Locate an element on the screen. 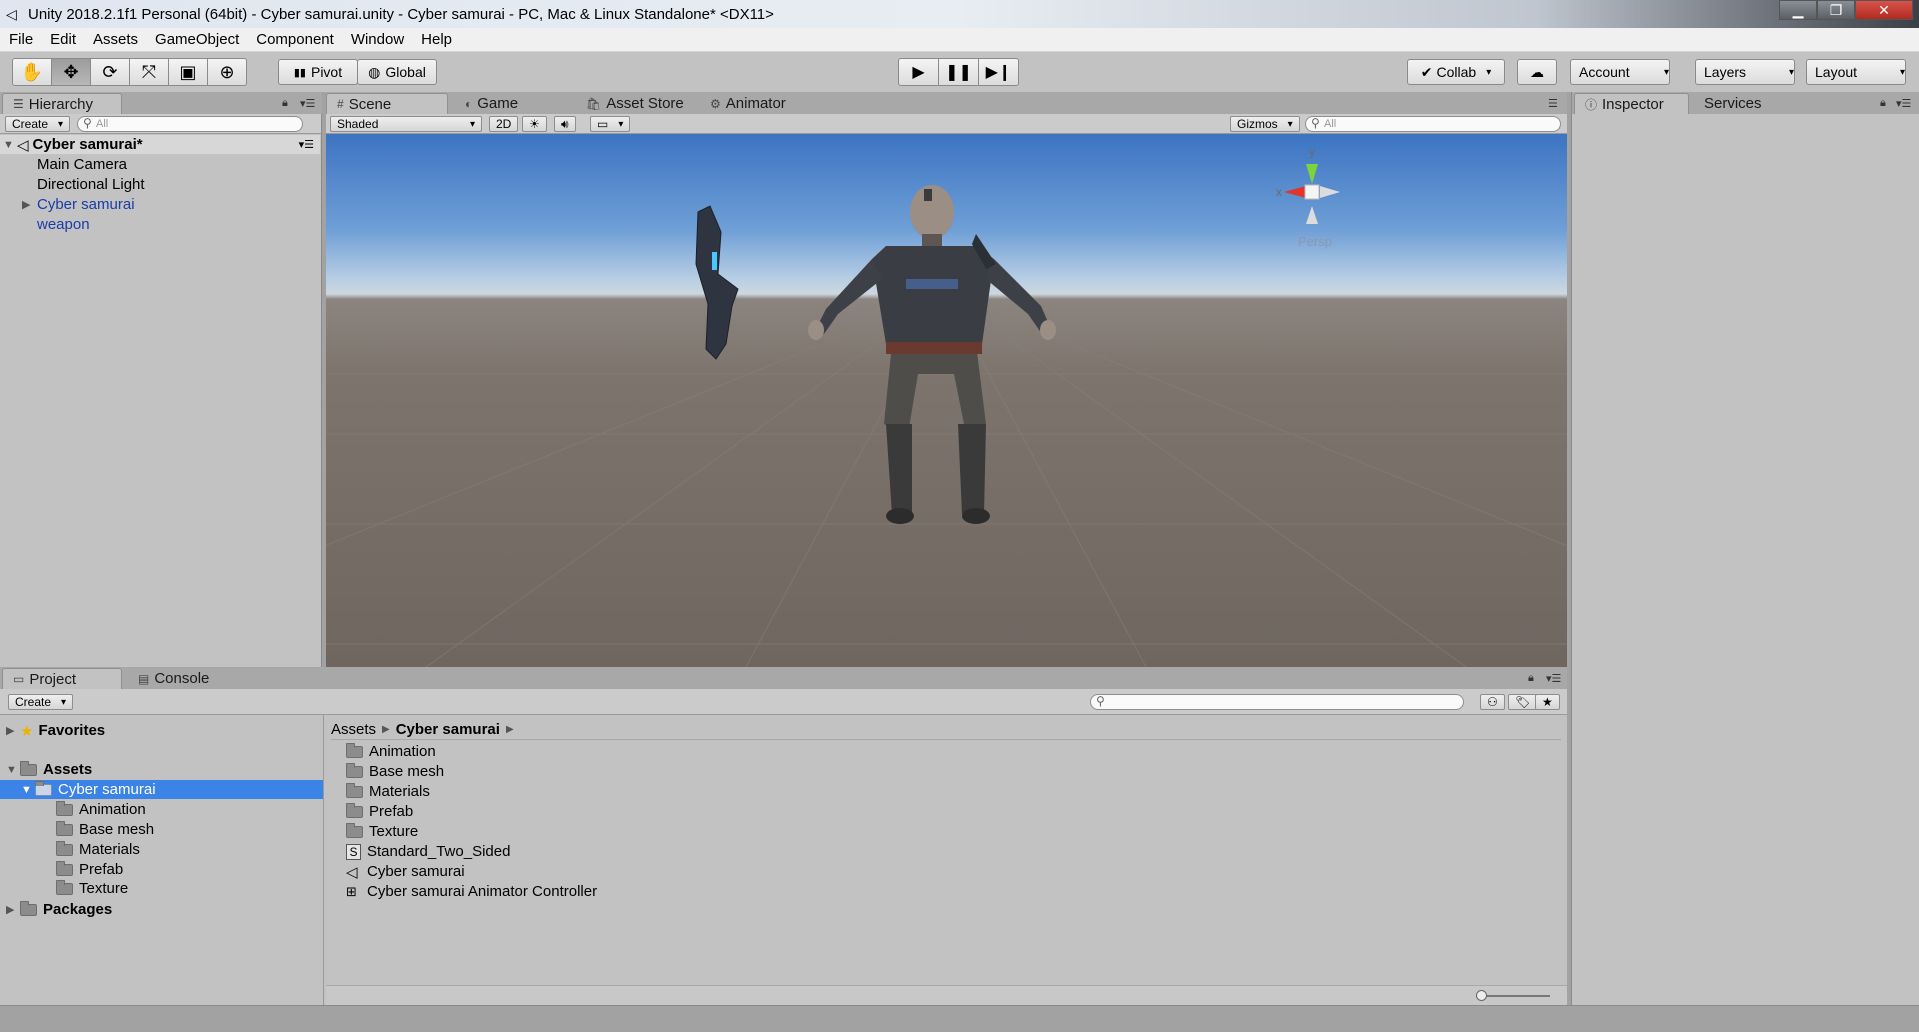  global-toggle: ◍ Global is located at coordinates (397, 72).